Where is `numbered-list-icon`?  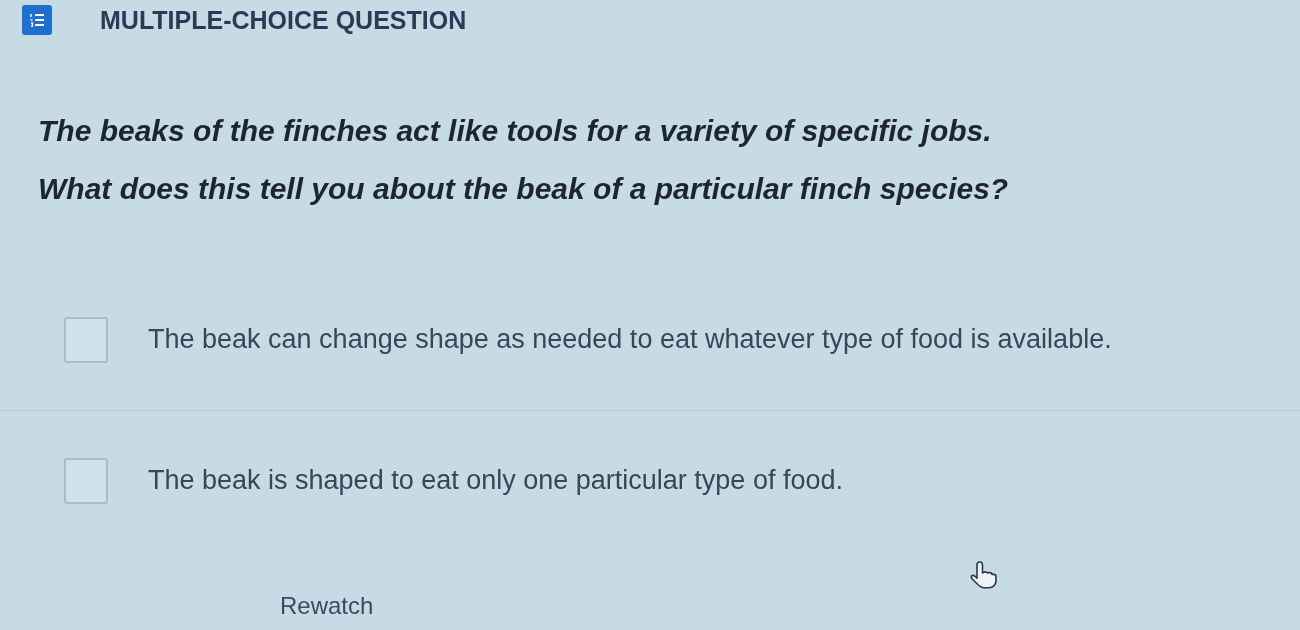
numbered-list-icon is located at coordinates (37, 20).